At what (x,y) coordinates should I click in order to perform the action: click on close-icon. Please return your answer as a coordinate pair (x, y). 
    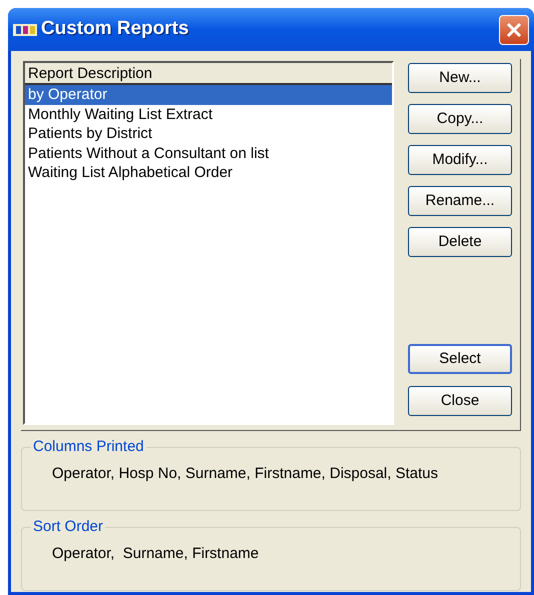
    Looking at the image, I should click on (514, 30).